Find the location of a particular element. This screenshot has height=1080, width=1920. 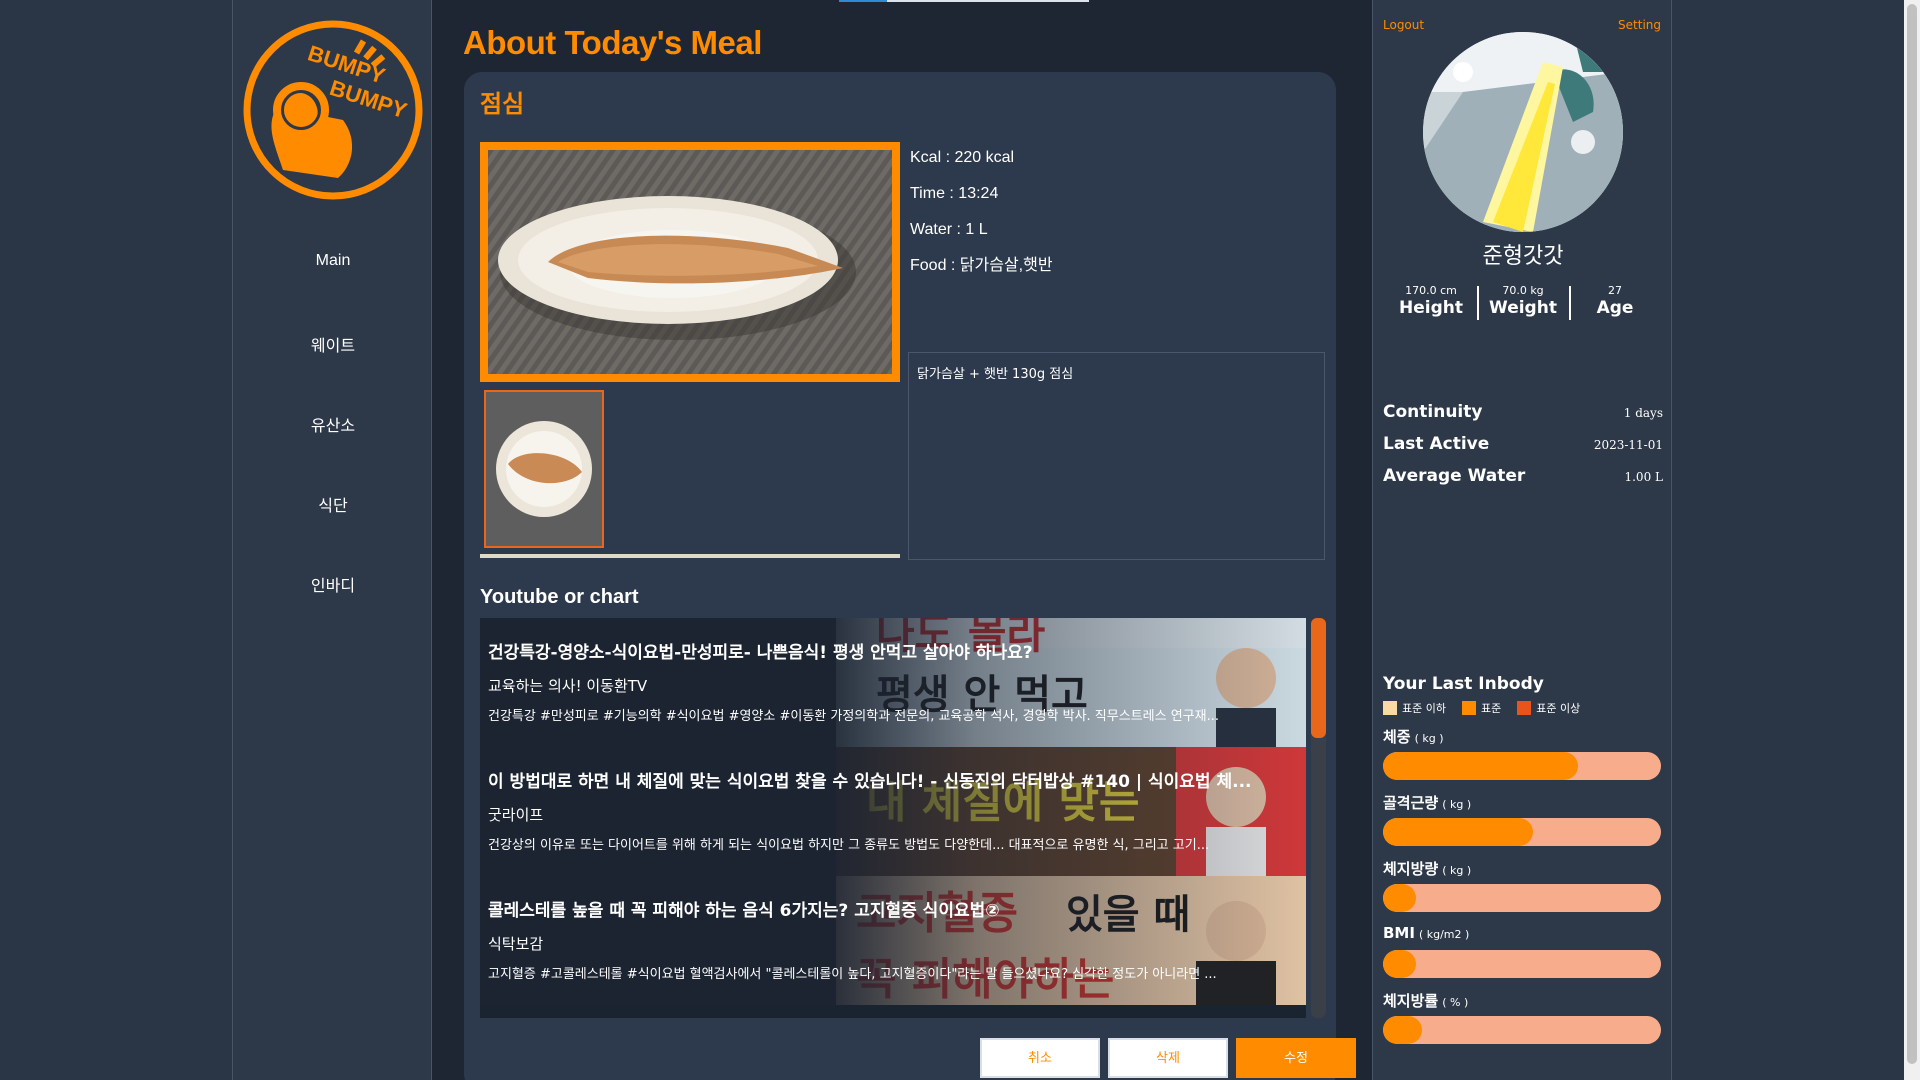

inbody-legend: 표준 이하 표준 표준 이상 is located at coordinates (1489, 708).